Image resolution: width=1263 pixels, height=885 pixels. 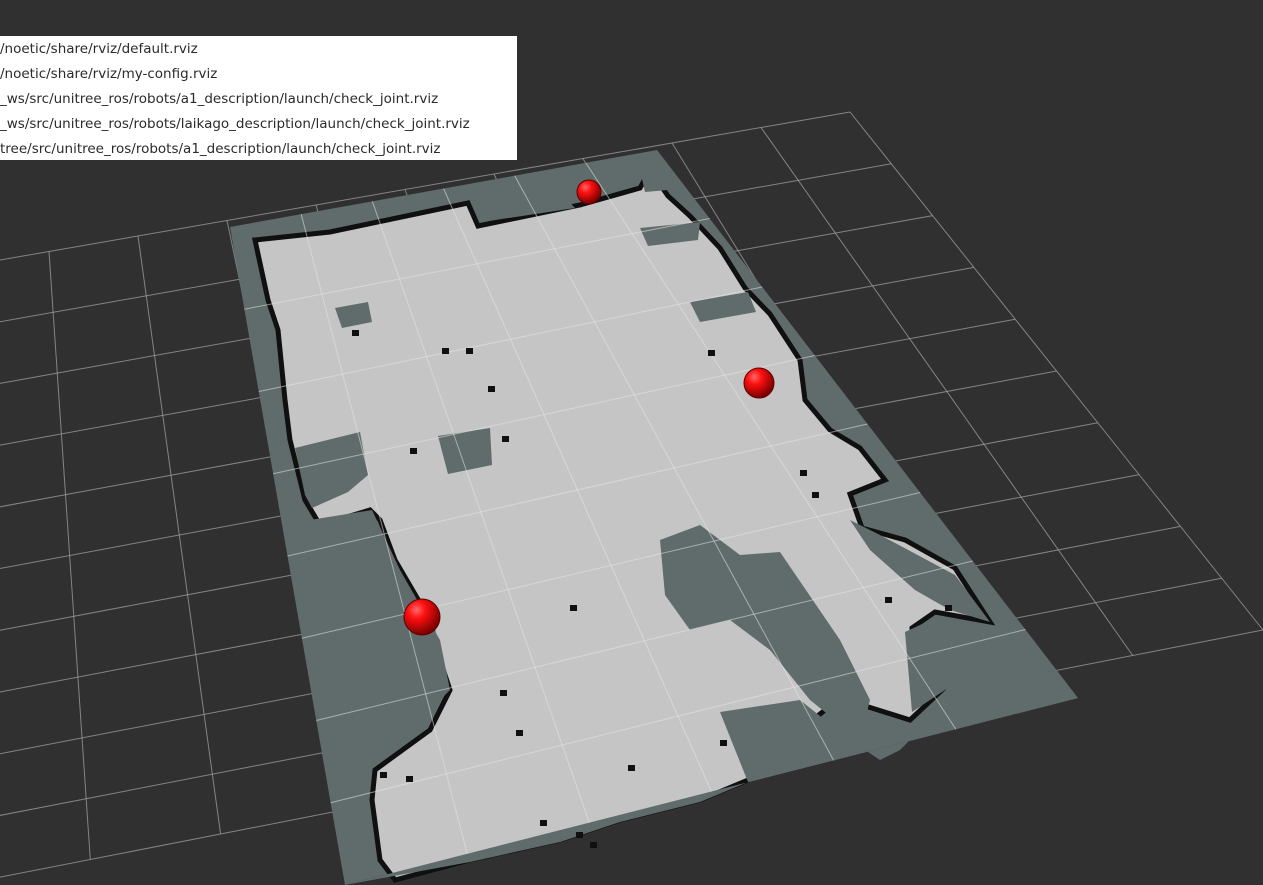 I want to click on recent-config-item: /noetic/share/rviz/default.rviz, so click(x=258, y=49).